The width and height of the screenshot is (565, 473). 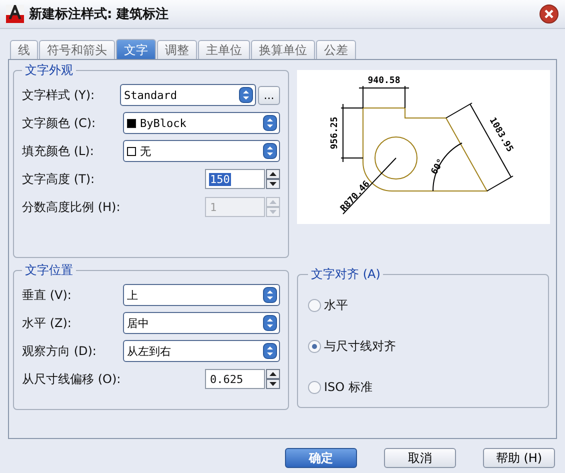 I want to click on dropdown: 居中, so click(x=201, y=323).